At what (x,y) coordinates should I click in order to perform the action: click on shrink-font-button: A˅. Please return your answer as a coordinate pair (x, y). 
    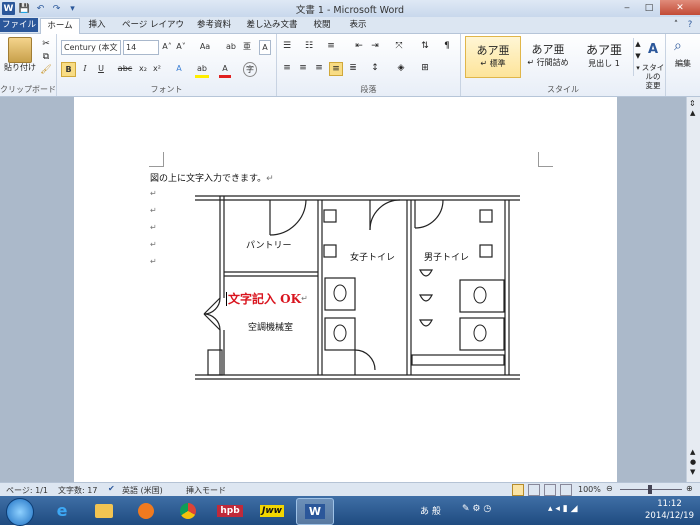
    Looking at the image, I should click on (181, 46).